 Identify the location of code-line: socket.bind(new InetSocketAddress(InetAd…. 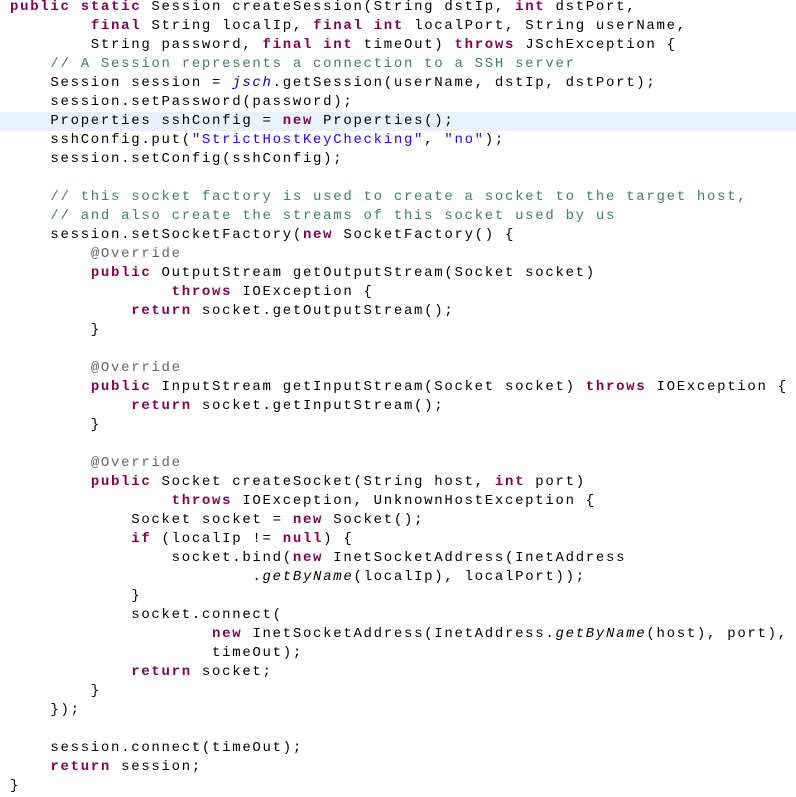
(398, 558).